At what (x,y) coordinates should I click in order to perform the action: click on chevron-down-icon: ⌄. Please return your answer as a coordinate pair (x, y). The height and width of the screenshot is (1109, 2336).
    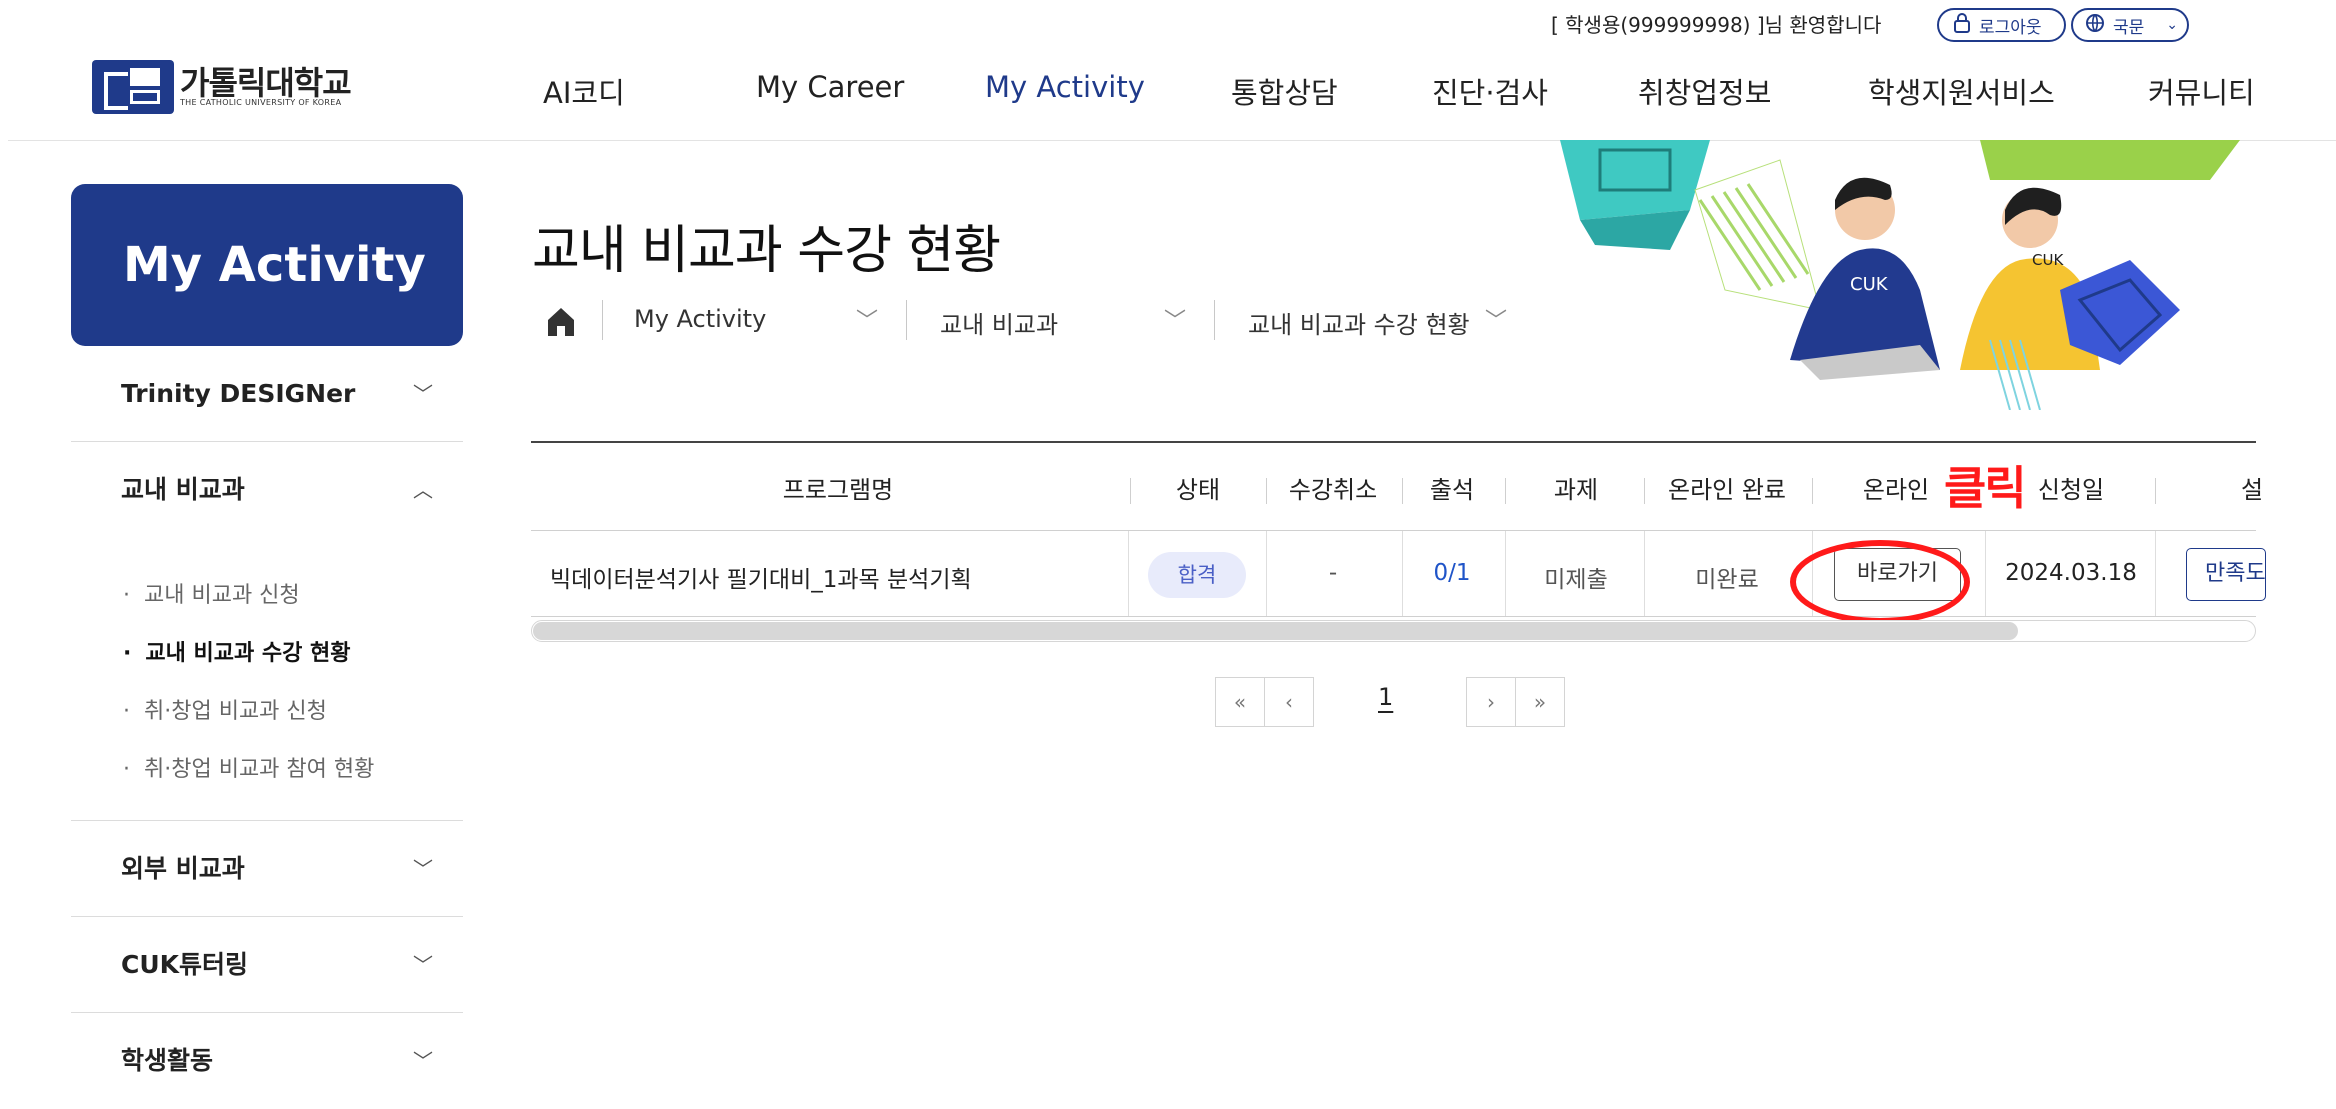
    Looking at the image, I should click on (2172, 25).